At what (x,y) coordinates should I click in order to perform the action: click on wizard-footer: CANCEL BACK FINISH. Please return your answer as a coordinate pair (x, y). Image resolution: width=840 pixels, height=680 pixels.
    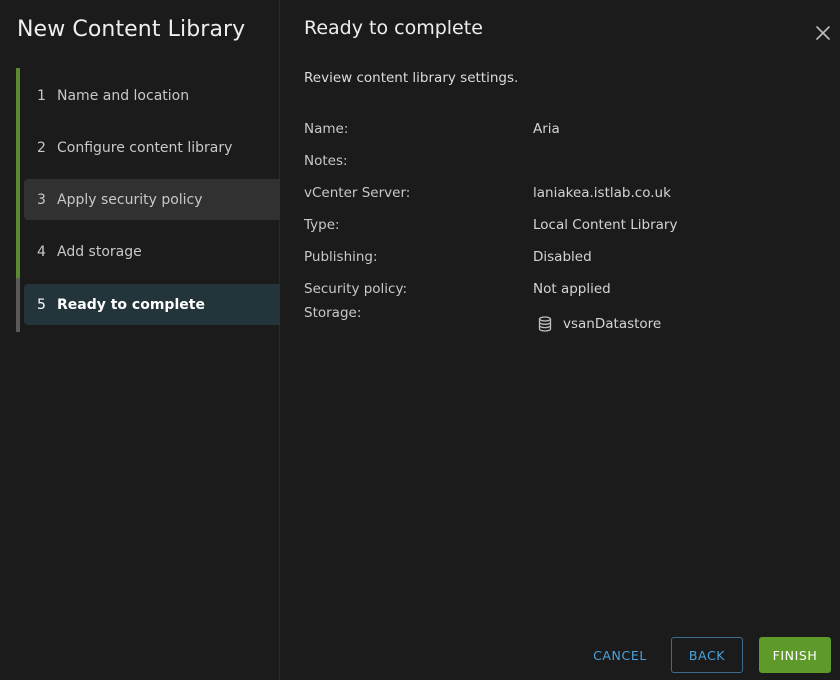
    Looking at the image, I should click on (707, 655).